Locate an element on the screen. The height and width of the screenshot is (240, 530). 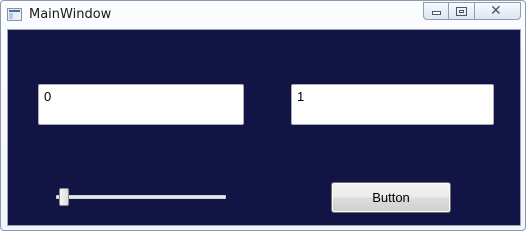
right-textbox: 1 is located at coordinates (392, 104).